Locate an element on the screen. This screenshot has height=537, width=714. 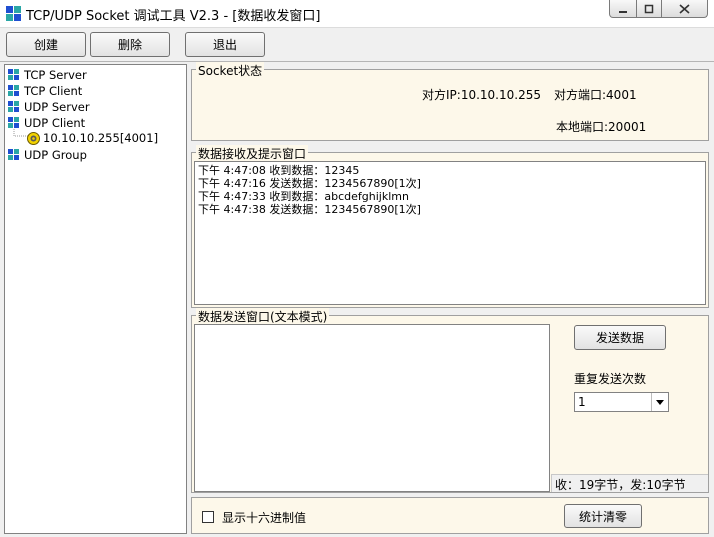
maximize-button is located at coordinates (649, 9).